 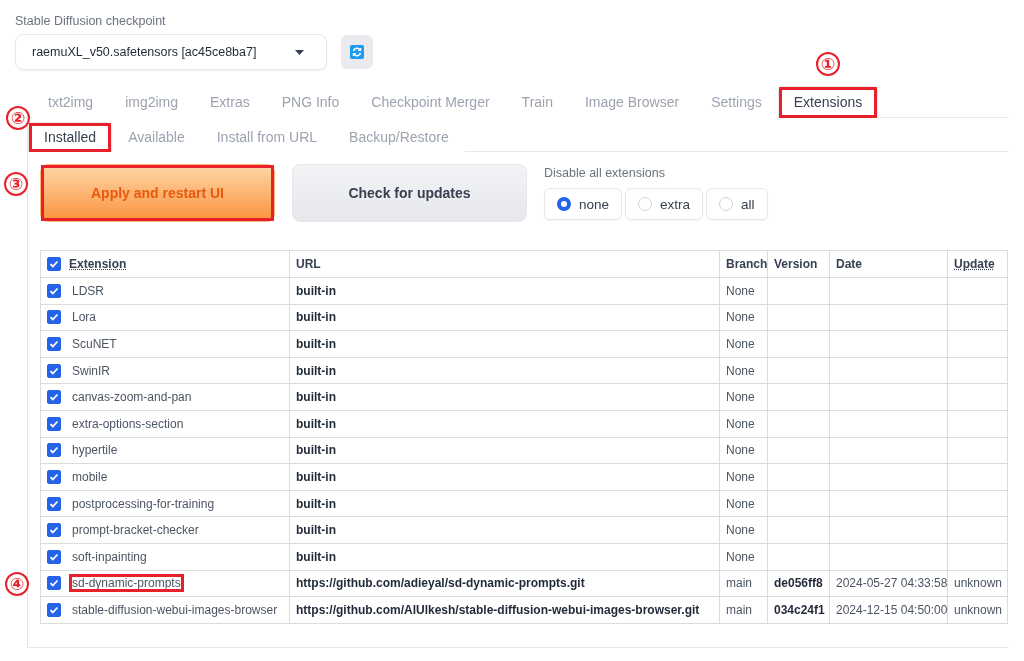 I want to click on table-cell-text: soft-inpainting, so click(x=109, y=557).